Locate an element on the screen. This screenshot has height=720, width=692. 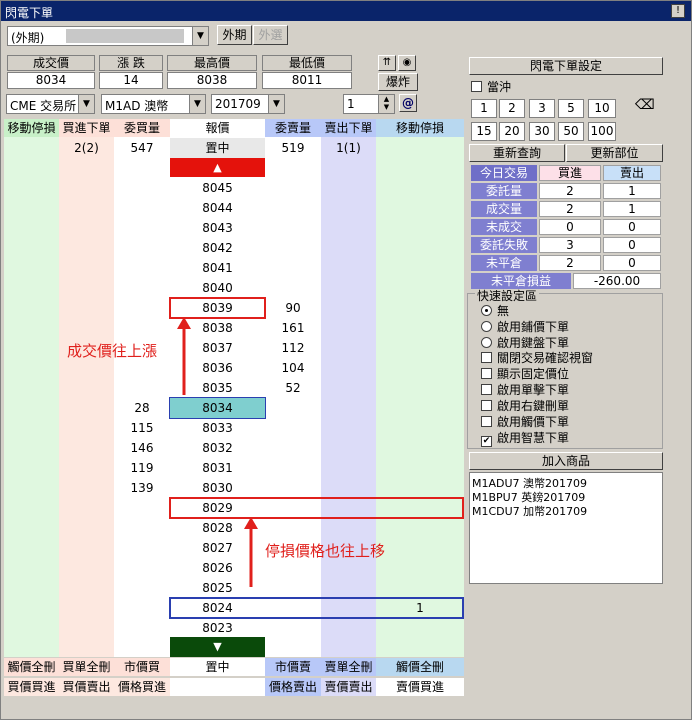
eraser-icon: ⌫ is located at coordinates (645, 106).